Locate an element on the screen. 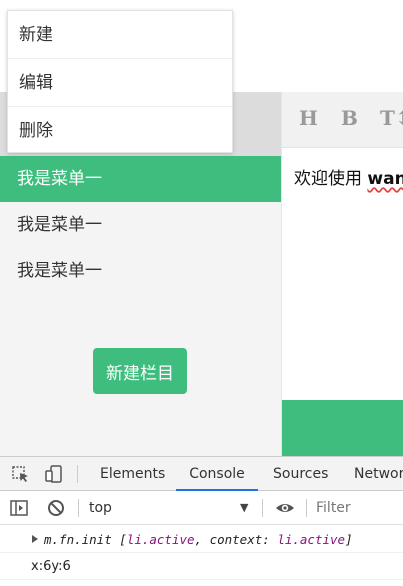 This screenshot has height=586, width=403. devtools-tabbar: Elements Console Sources Network is located at coordinates (201, 474).